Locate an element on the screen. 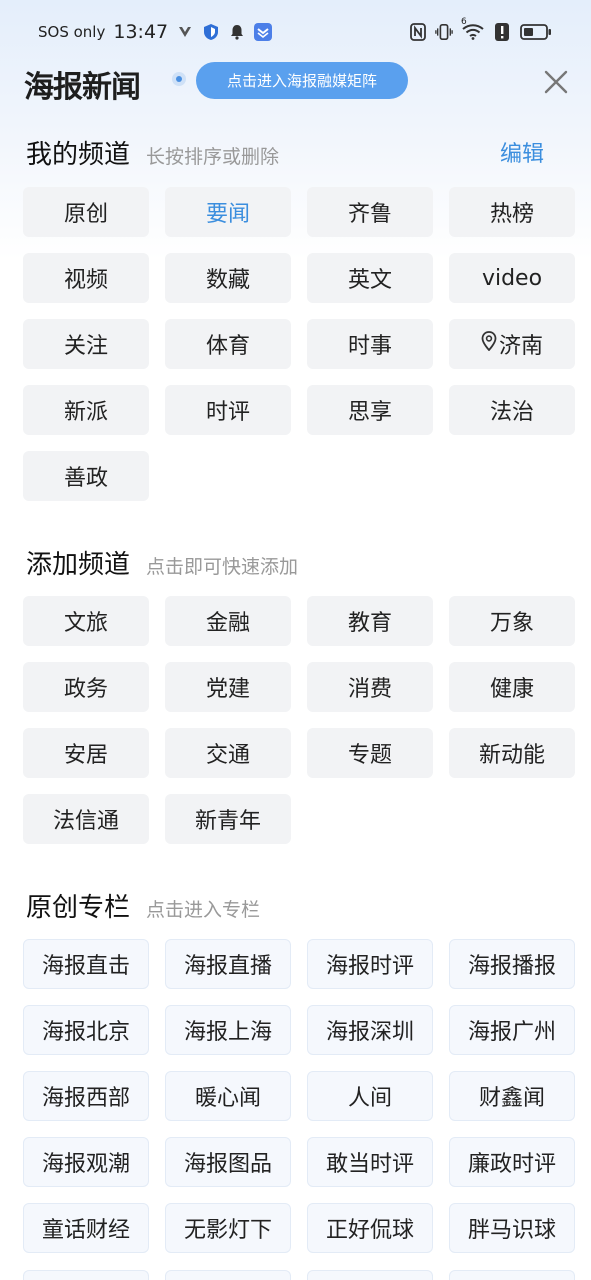  my-channel-item: 新派 is located at coordinates (86, 410).